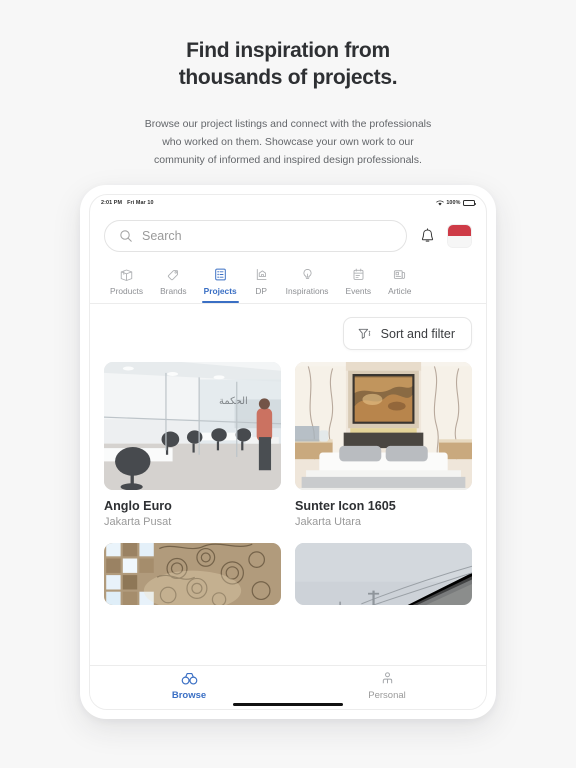 This screenshot has height=768, width=576. What do you see at coordinates (220, 274) in the screenshot?
I see `list-grid-icon` at bounding box center [220, 274].